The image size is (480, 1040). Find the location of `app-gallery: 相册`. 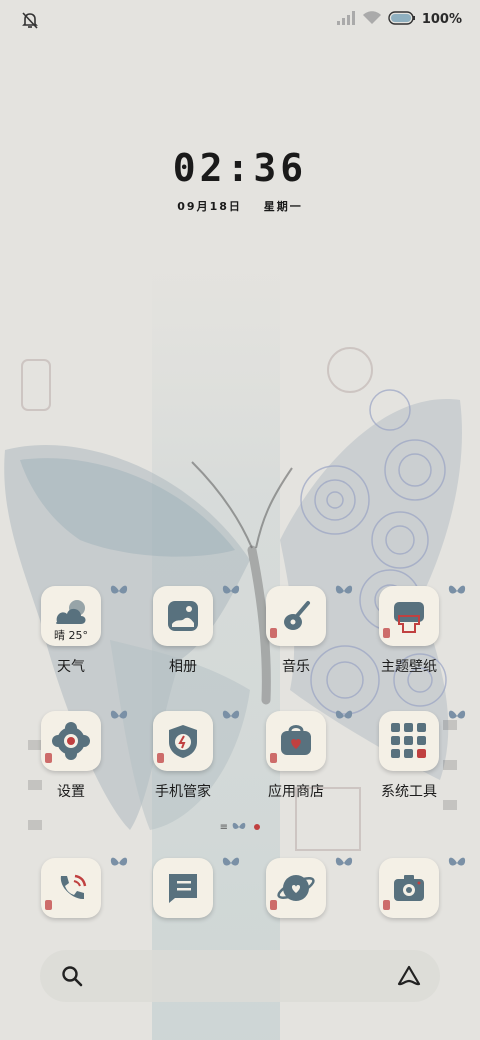

app-gallery: 相册 is located at coordinates (184, 630).